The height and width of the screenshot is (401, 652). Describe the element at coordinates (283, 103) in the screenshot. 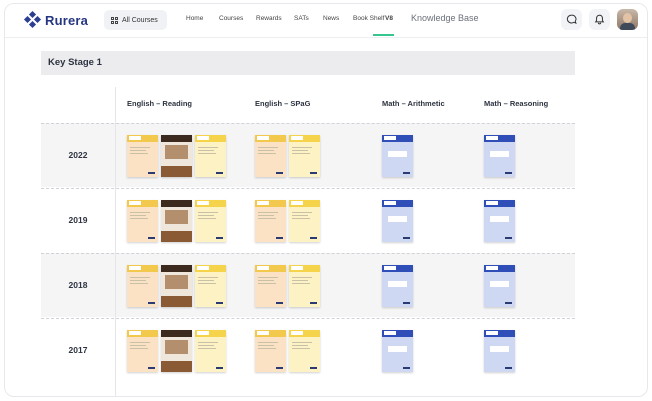

I see `column-header: English – SPaG` at that location.